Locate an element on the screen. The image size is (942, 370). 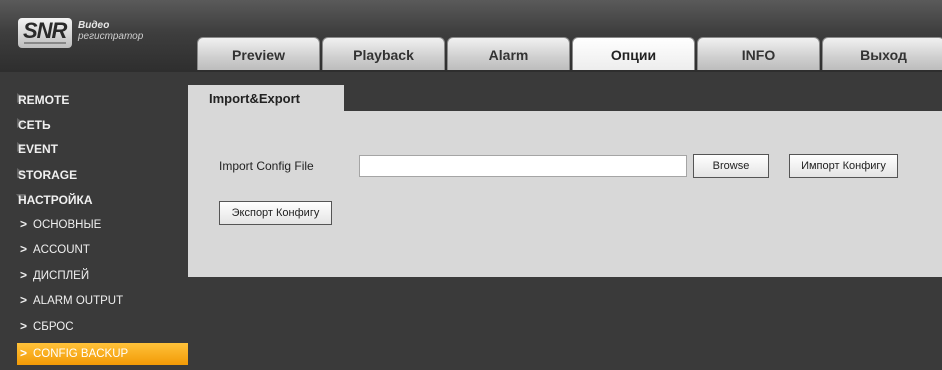
sidebar-item-storage: STORAGE is located at coordinates (93, 174).